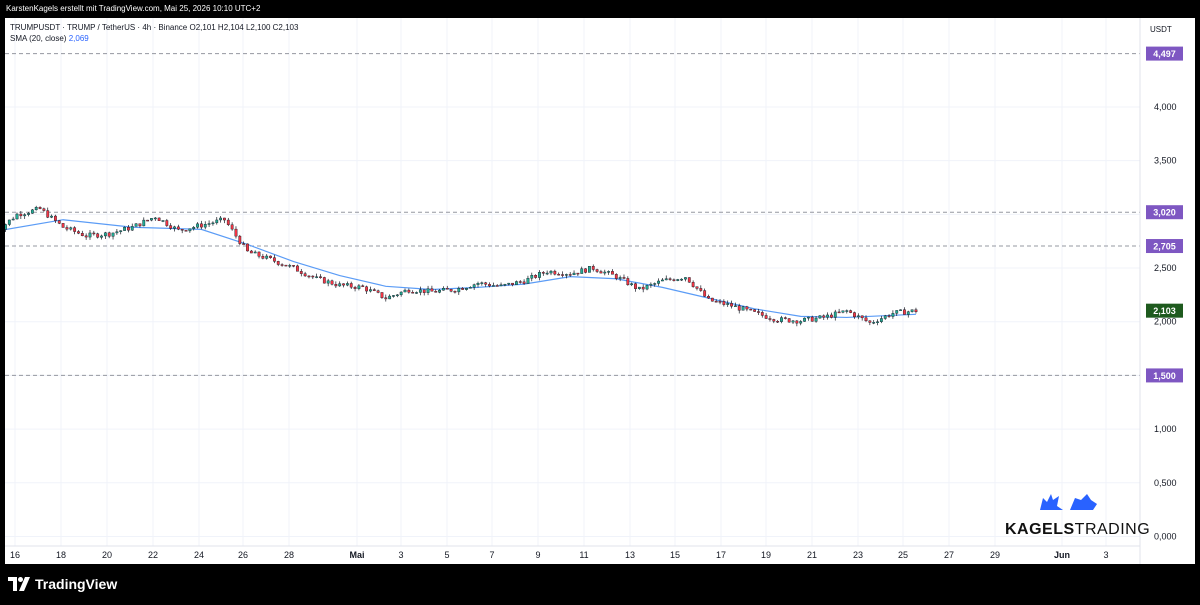 The image size is (1200, 605). What do you see at coordinates (62, 584) in the screenshot?
I see `tradingview-logo: TradingView` at bounding box center [62, 584].